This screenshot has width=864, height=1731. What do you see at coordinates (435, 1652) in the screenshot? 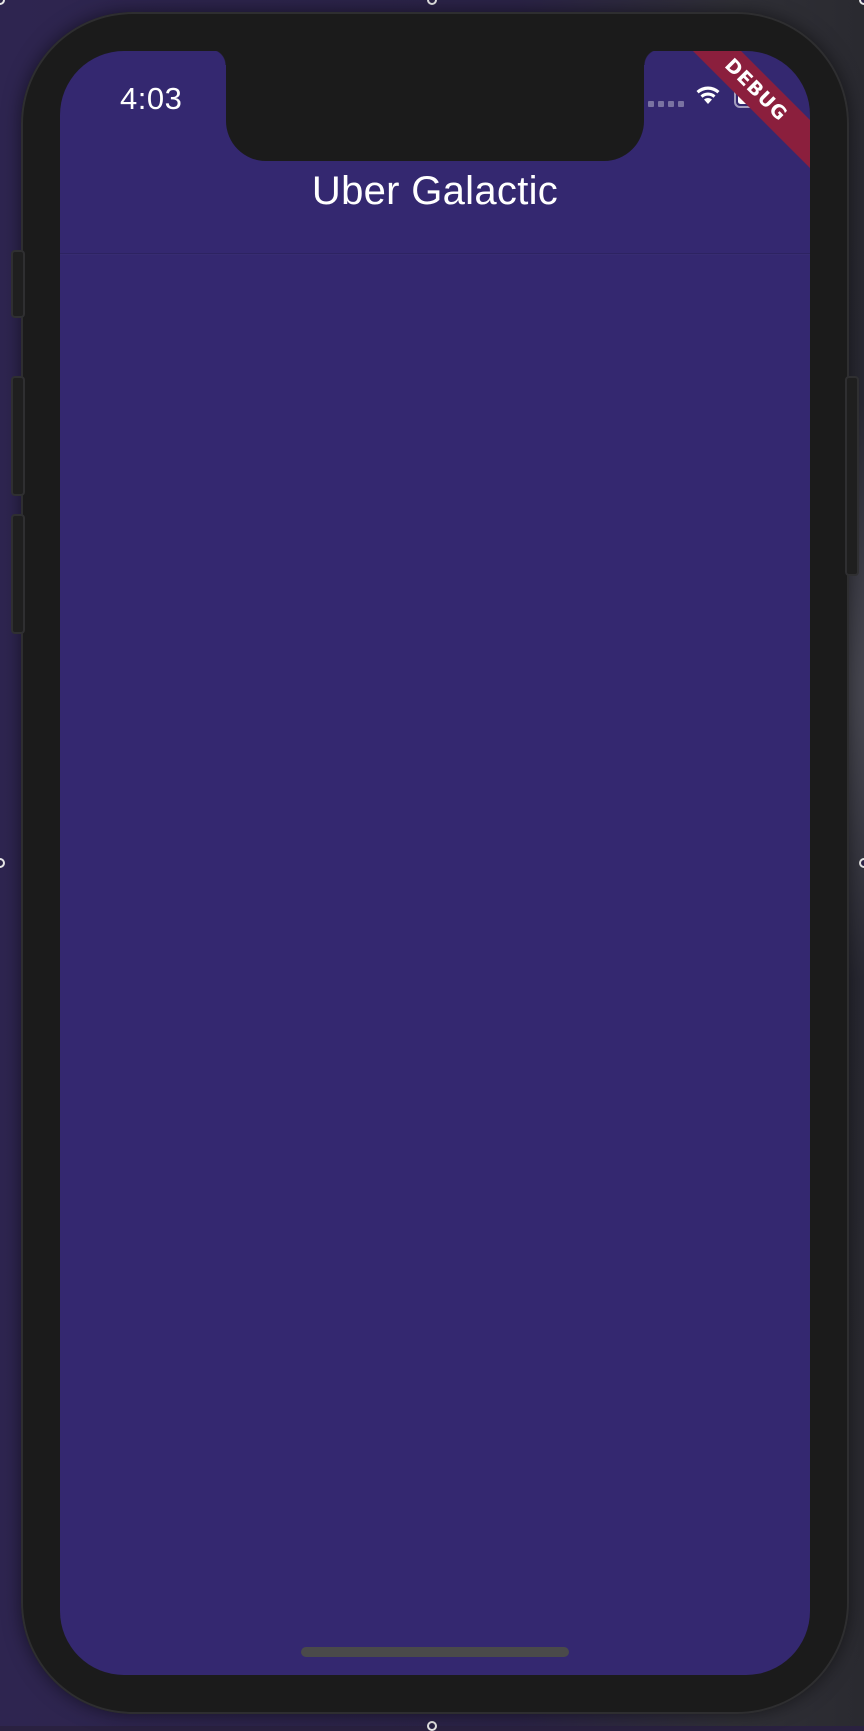
I see `home-indicator` at bounding box center [435, 1652].